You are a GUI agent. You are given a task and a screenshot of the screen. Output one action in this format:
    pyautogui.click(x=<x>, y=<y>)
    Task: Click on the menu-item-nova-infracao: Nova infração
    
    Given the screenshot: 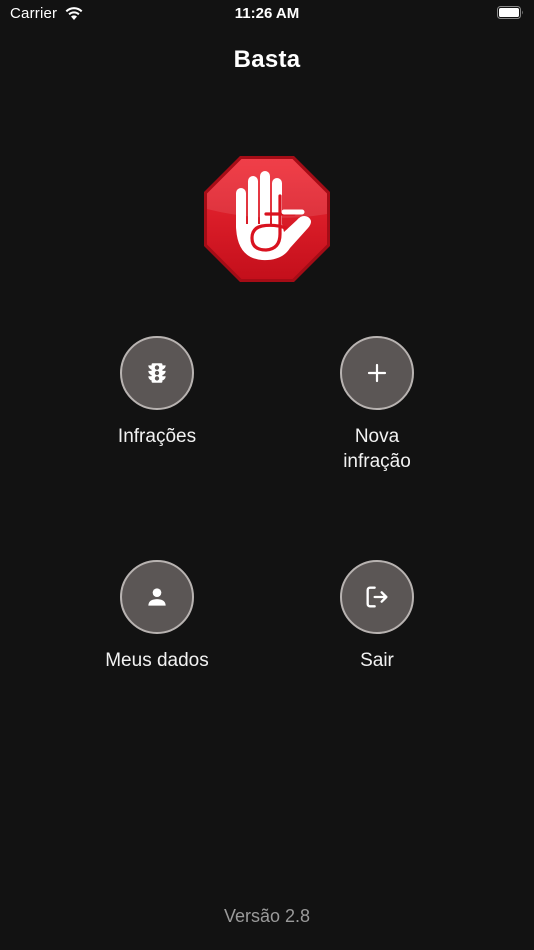 What is the action you would take?
    pyautogui.click(x=377, y=405)
    